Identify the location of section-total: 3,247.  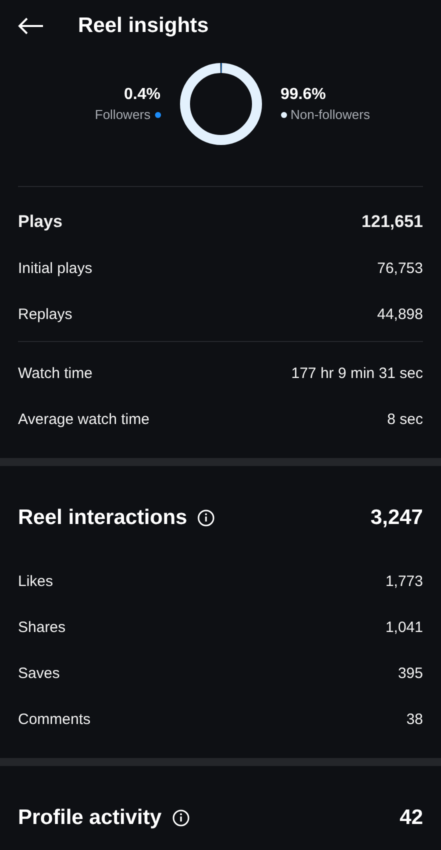
(396, 518).